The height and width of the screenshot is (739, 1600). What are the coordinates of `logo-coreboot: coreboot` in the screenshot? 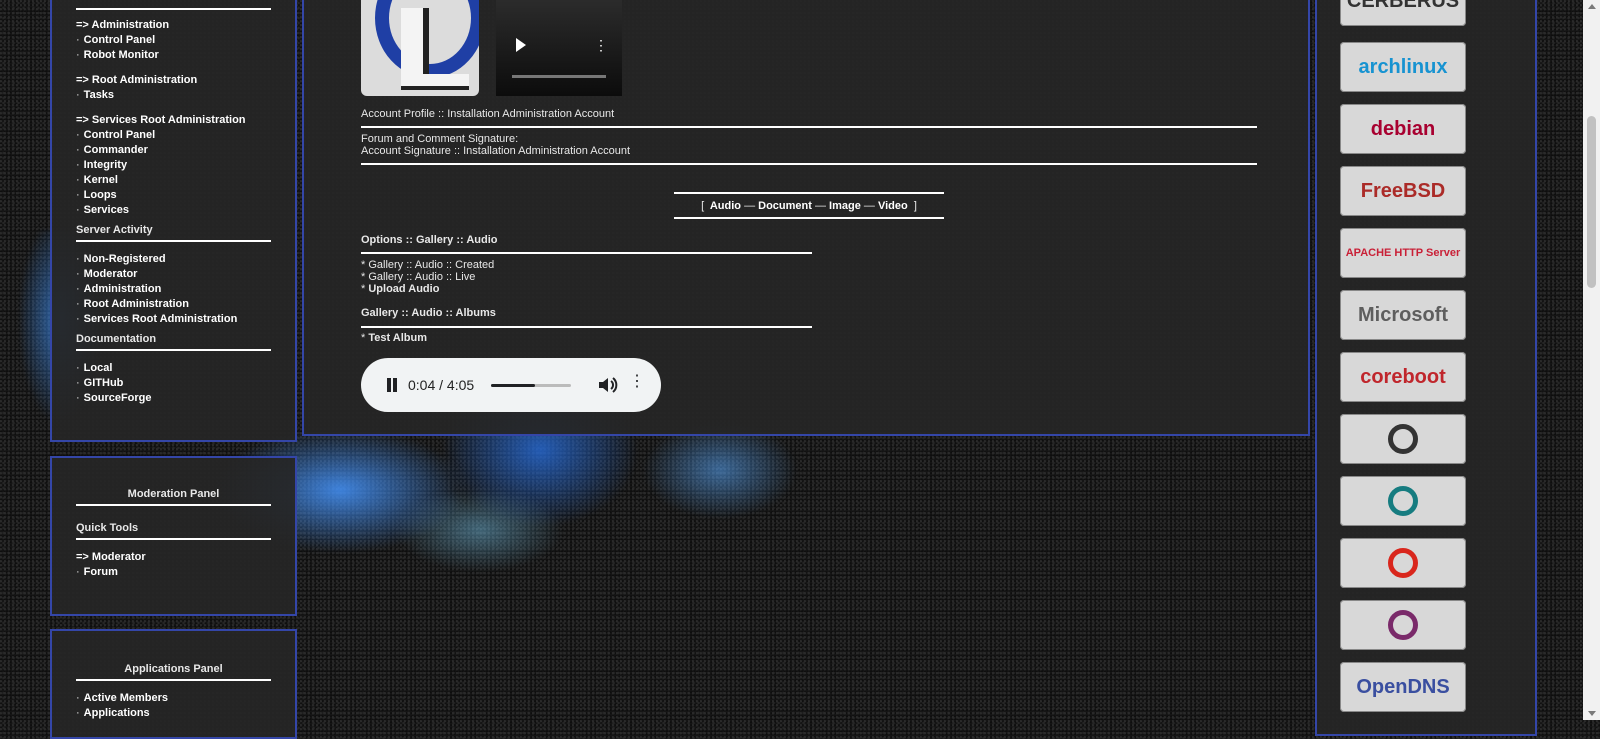 It's located at (1403, 377).